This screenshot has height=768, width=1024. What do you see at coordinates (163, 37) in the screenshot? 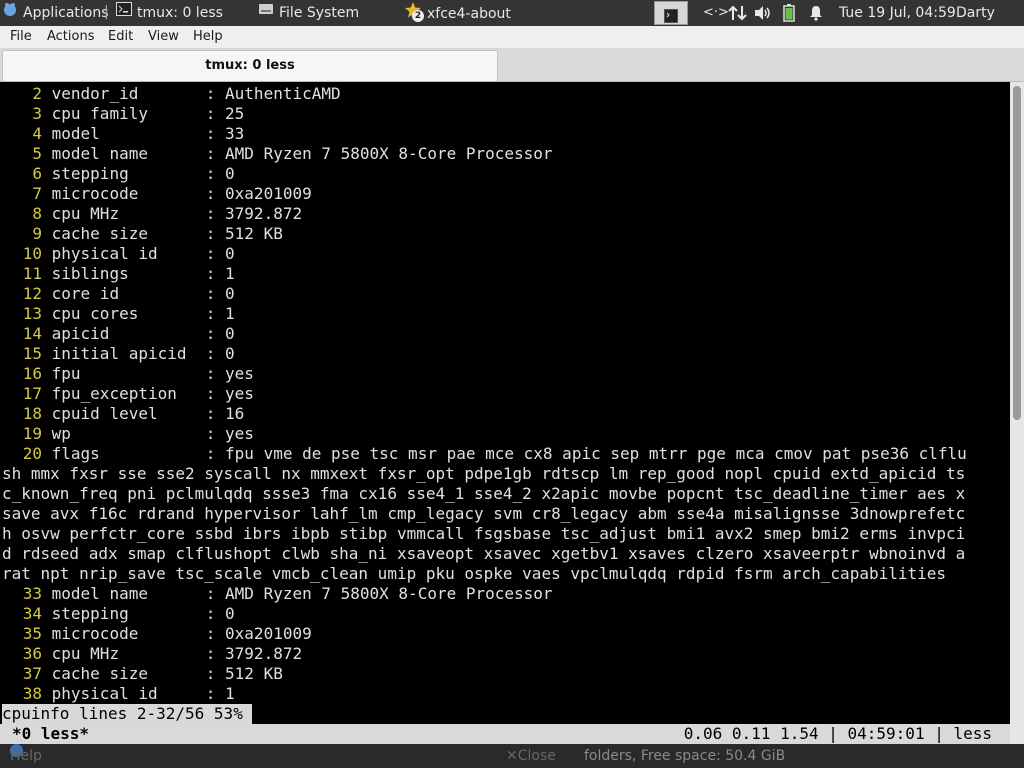
I see `menu-view: View` at bounding box center [163, 37].